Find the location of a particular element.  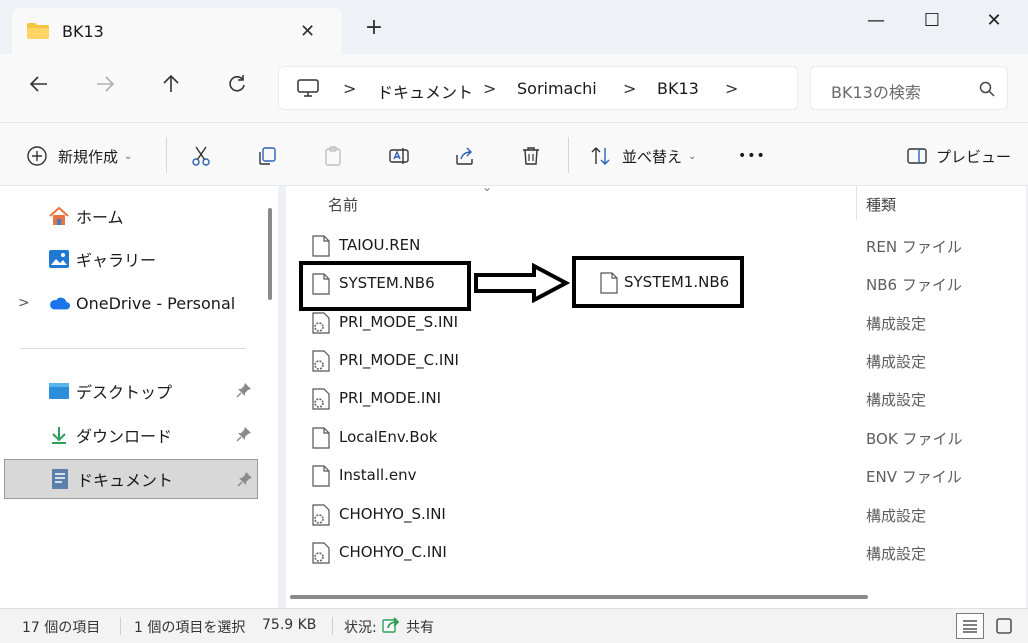

new-button: 新規作成 ⌄ is located at coordinates (78, 156).